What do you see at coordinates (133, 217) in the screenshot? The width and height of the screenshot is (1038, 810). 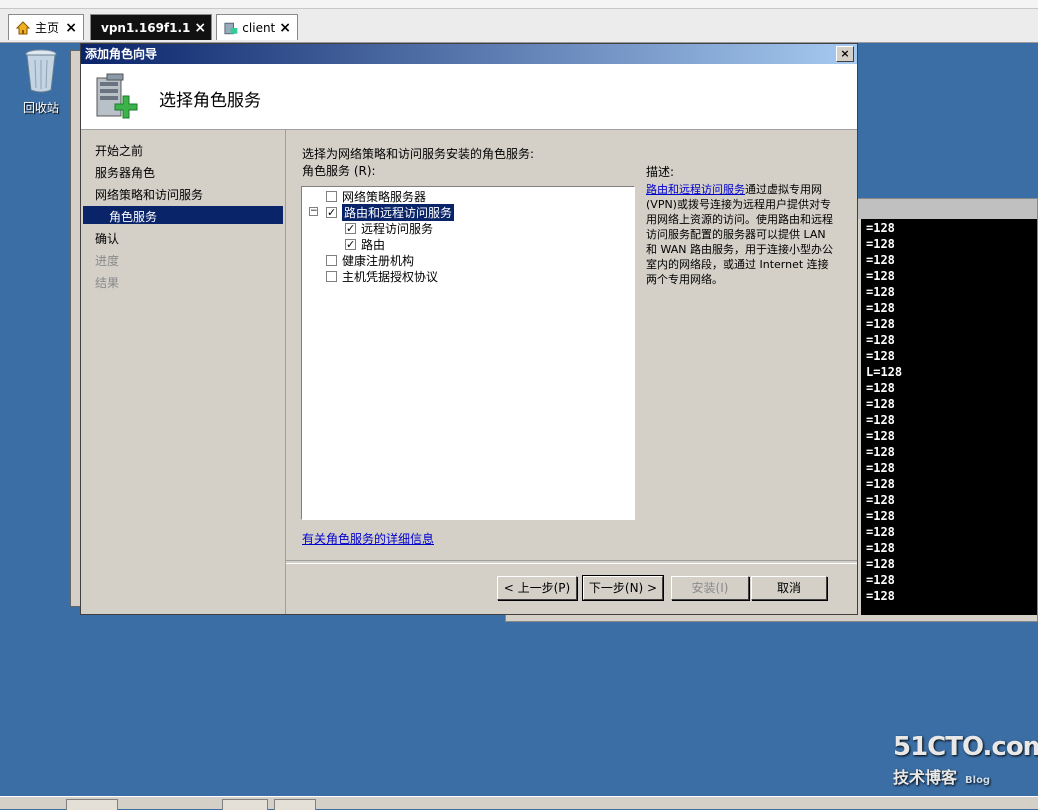 I see `nav-item-label: 角色服务` at bounding box center [133, 217].